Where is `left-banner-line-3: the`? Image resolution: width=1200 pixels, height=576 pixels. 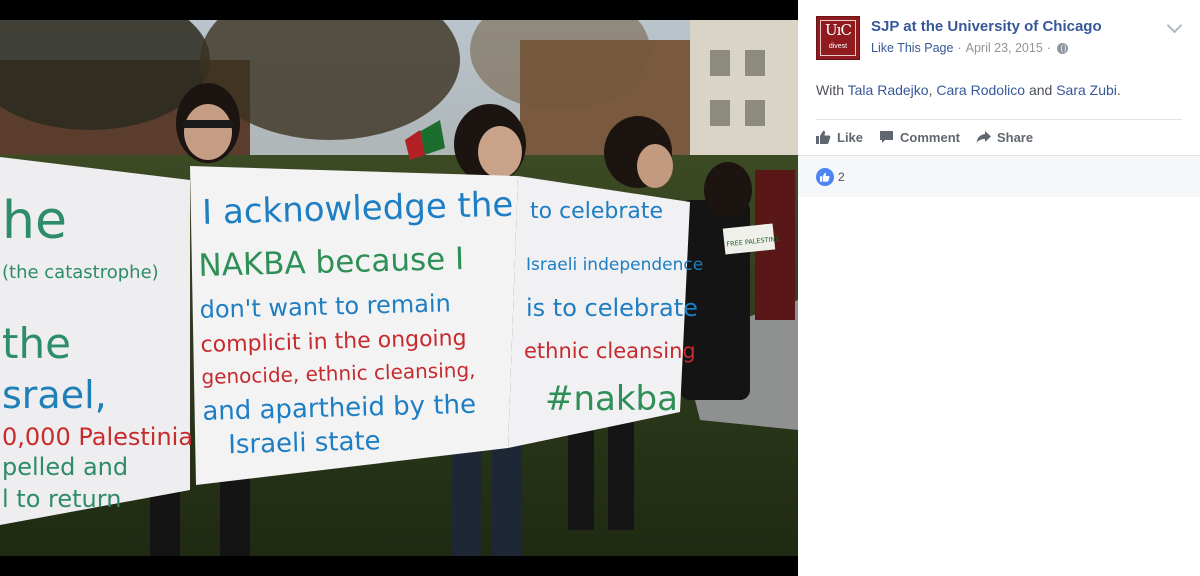
left-banner-line-3: the is located at coordinates (36, 343).